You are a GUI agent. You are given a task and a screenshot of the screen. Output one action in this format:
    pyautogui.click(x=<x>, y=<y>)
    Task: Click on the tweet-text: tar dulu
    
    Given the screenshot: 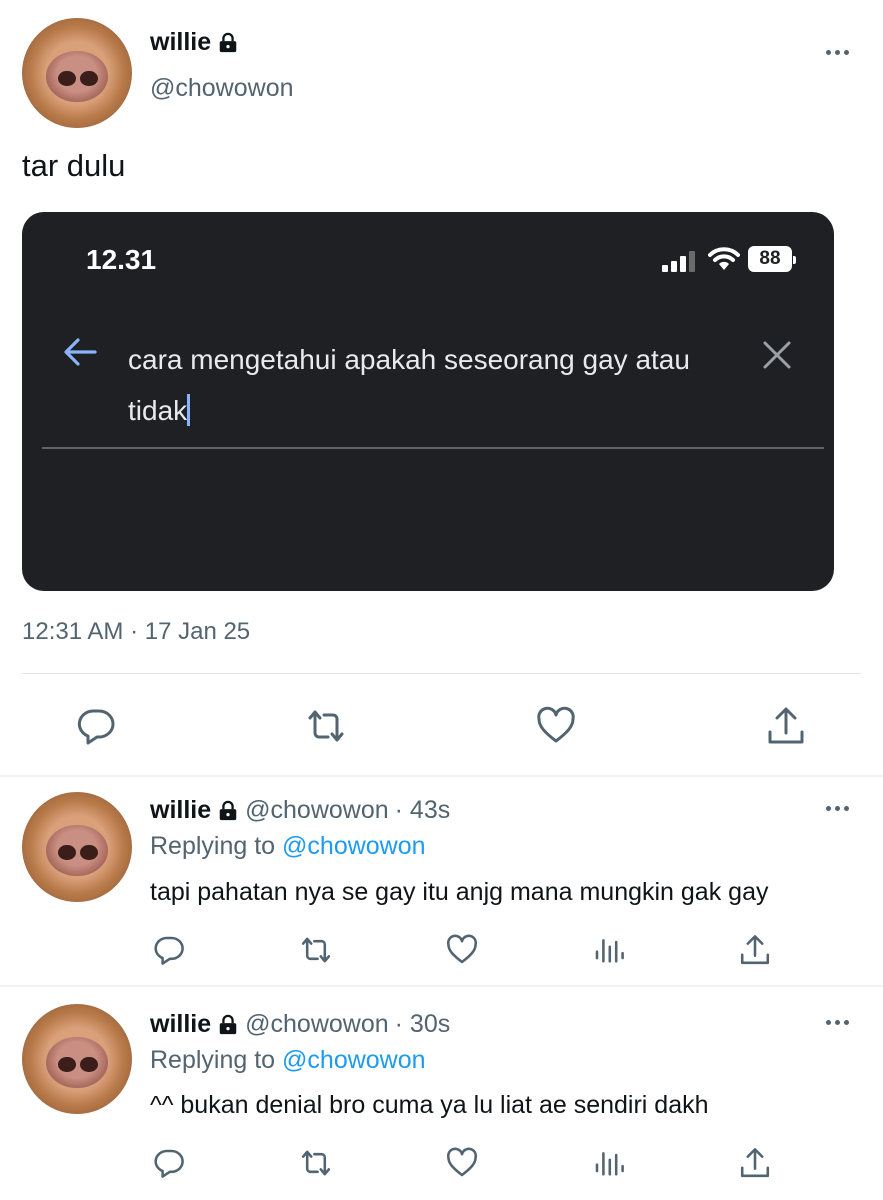 What is the action you would take?
    pyautogui.click(x=74, y=165)
    